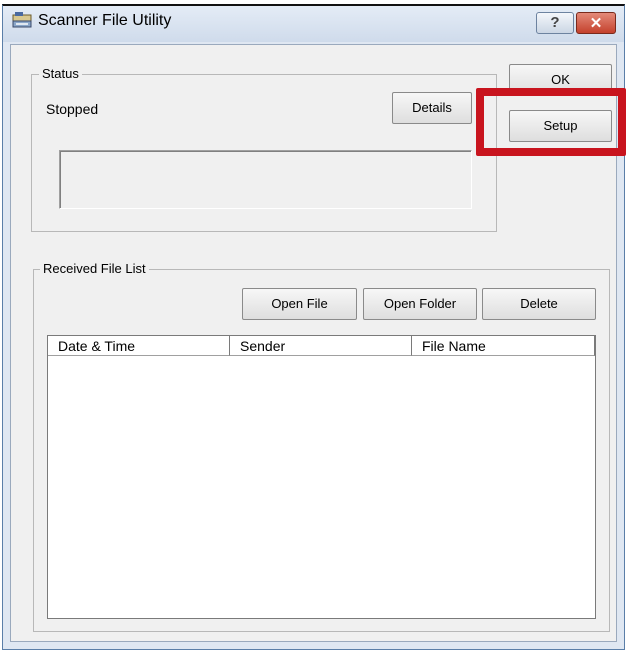 The height and width of the screenshot is (652, 627). I want to click on help-button: ?, so click(555, 23).